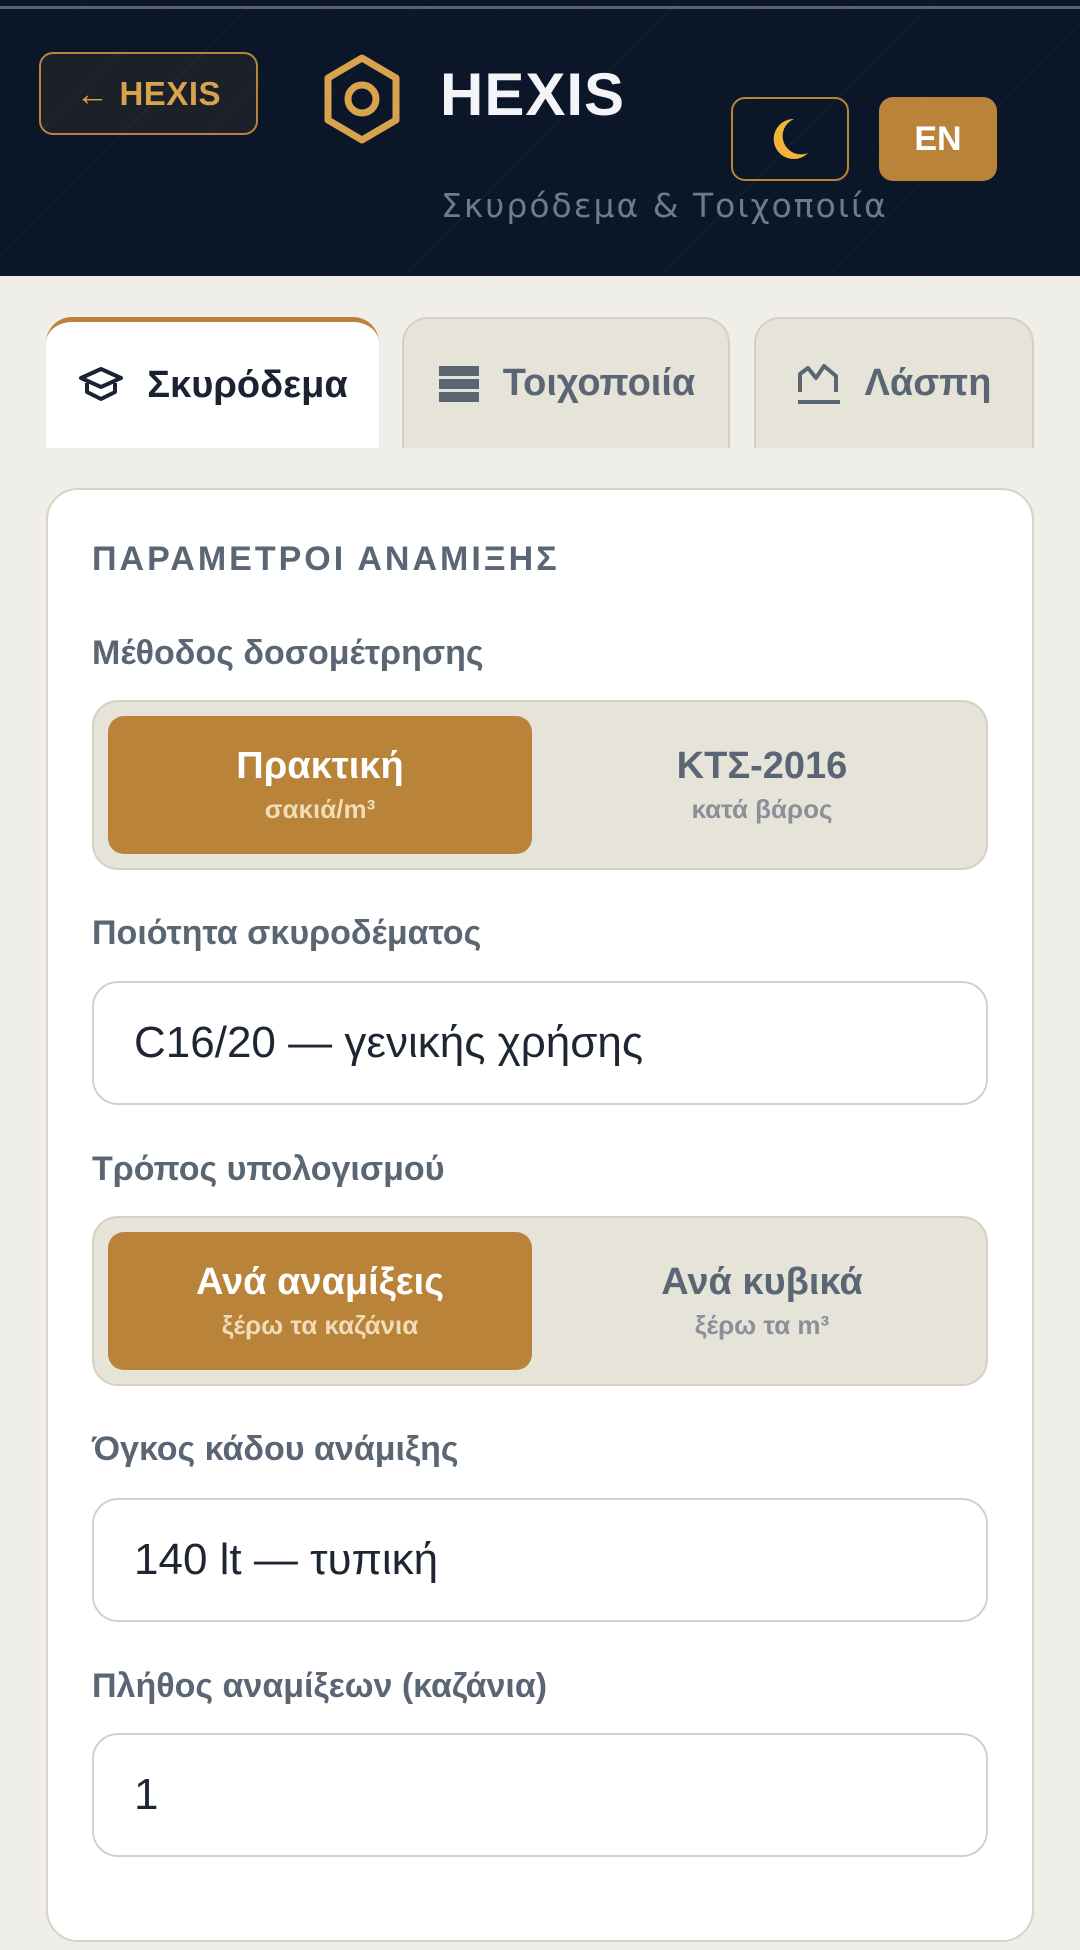  I want to click on dosing-method-selector: Πρακτική σακιά/m³ ΚΤΣ-2016 κατά βάρος, so click(540, 785).